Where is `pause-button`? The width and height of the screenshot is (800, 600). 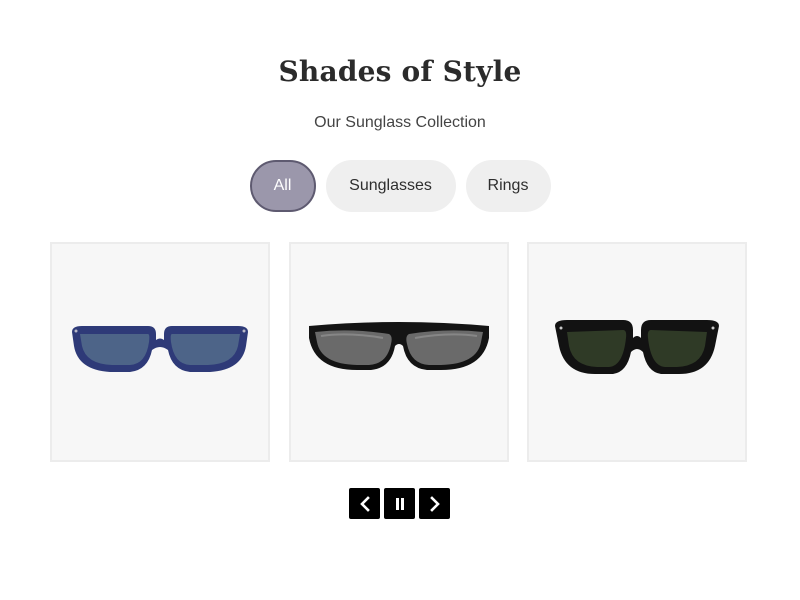 pause-button is located at coordinates (399, 503).